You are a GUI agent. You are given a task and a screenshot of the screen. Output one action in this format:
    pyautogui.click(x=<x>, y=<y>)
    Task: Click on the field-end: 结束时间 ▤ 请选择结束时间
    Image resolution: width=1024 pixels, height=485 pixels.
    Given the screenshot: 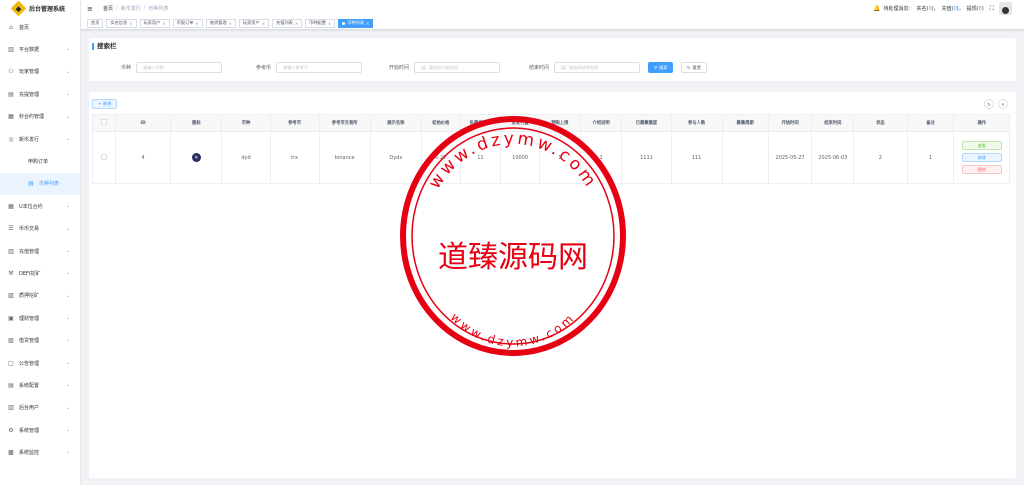 What is the action you would take?
    pyautogui.click(x=585, y=67)
    